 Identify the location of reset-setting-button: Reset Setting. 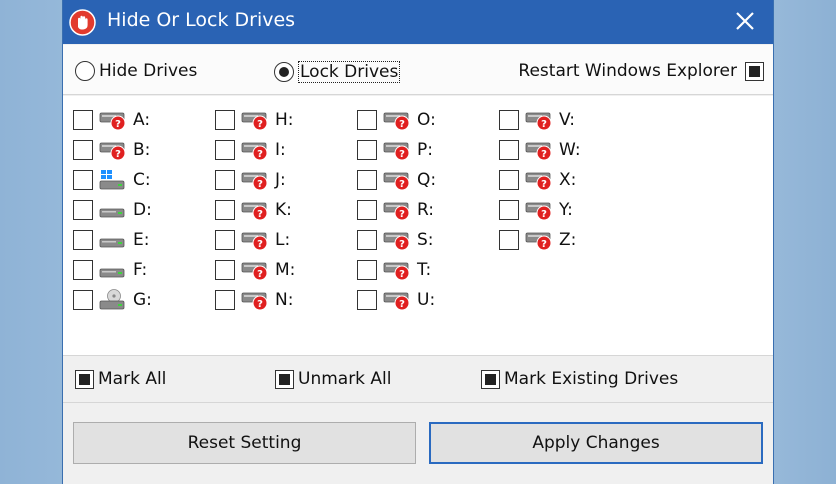
(244, 443).